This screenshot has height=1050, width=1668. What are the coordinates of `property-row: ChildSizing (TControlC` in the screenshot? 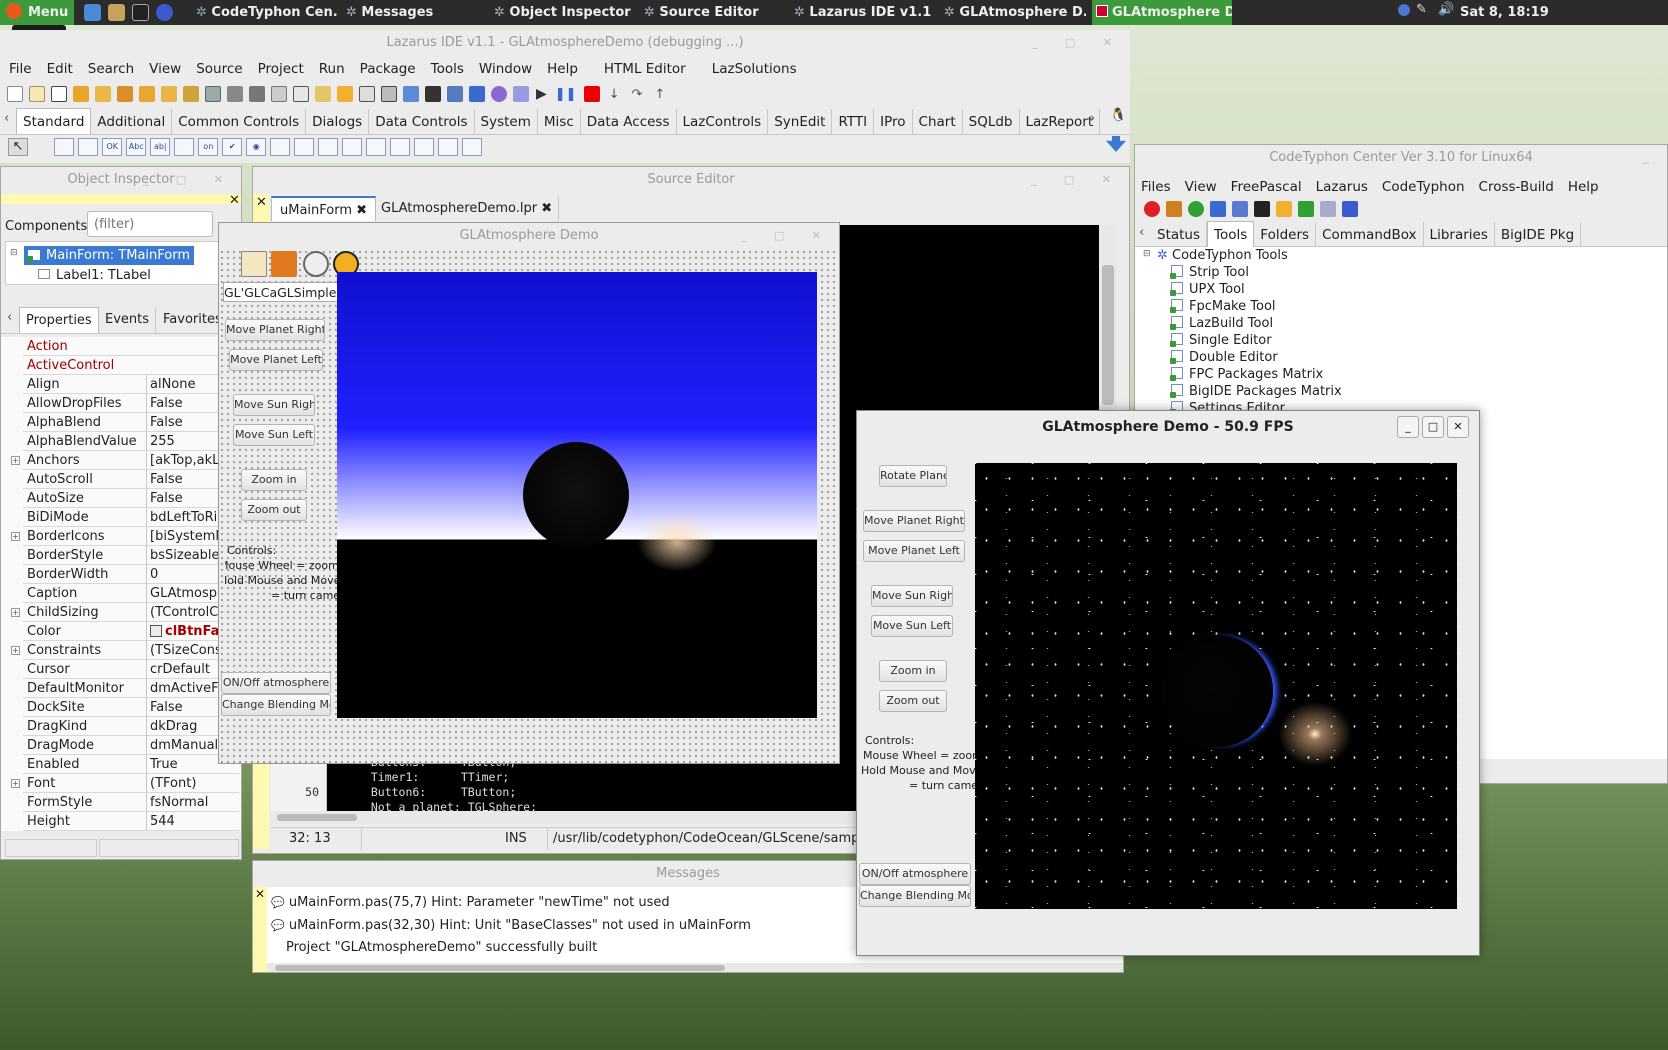 It's located at (131, 612).